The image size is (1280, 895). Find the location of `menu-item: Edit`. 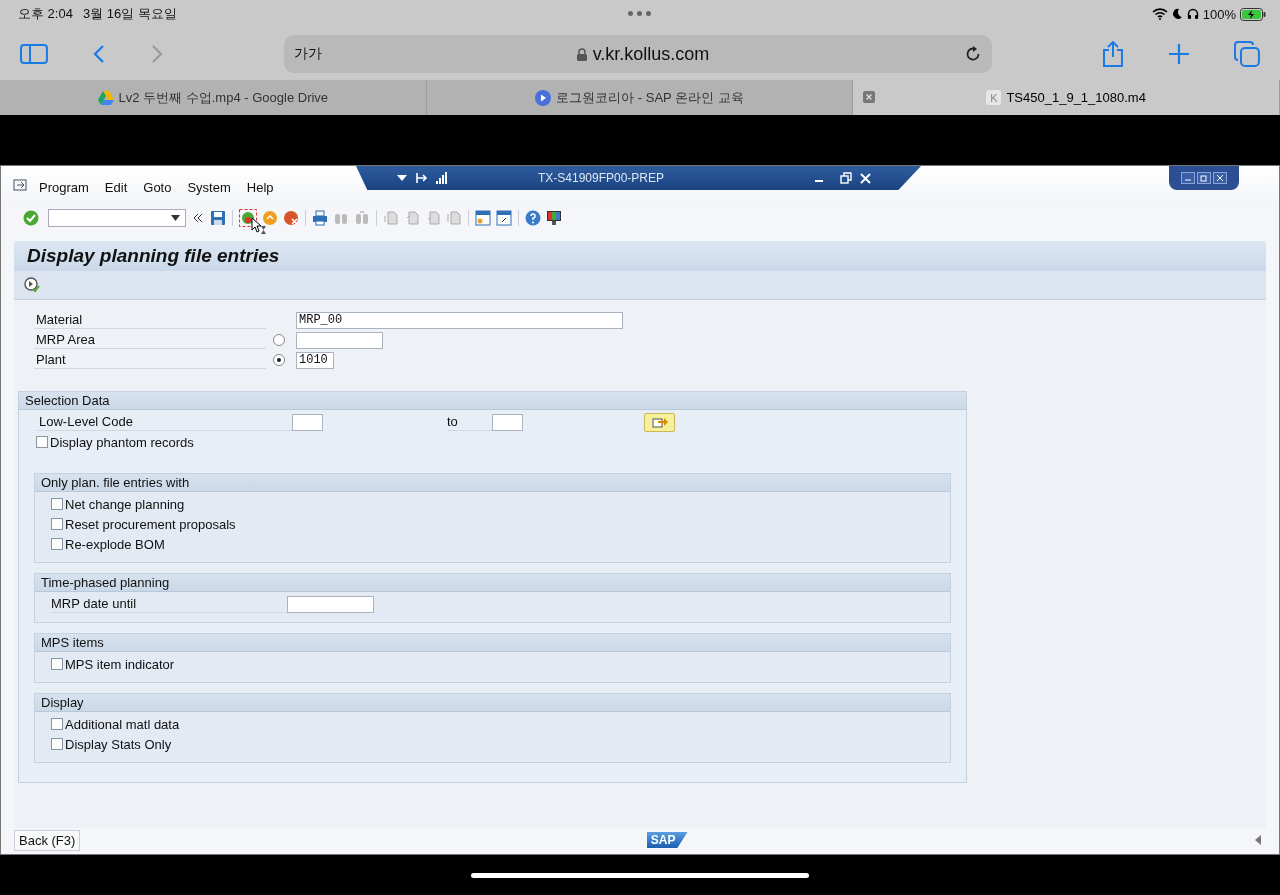

menu-item: Edit is located at coordinates (116, 187).